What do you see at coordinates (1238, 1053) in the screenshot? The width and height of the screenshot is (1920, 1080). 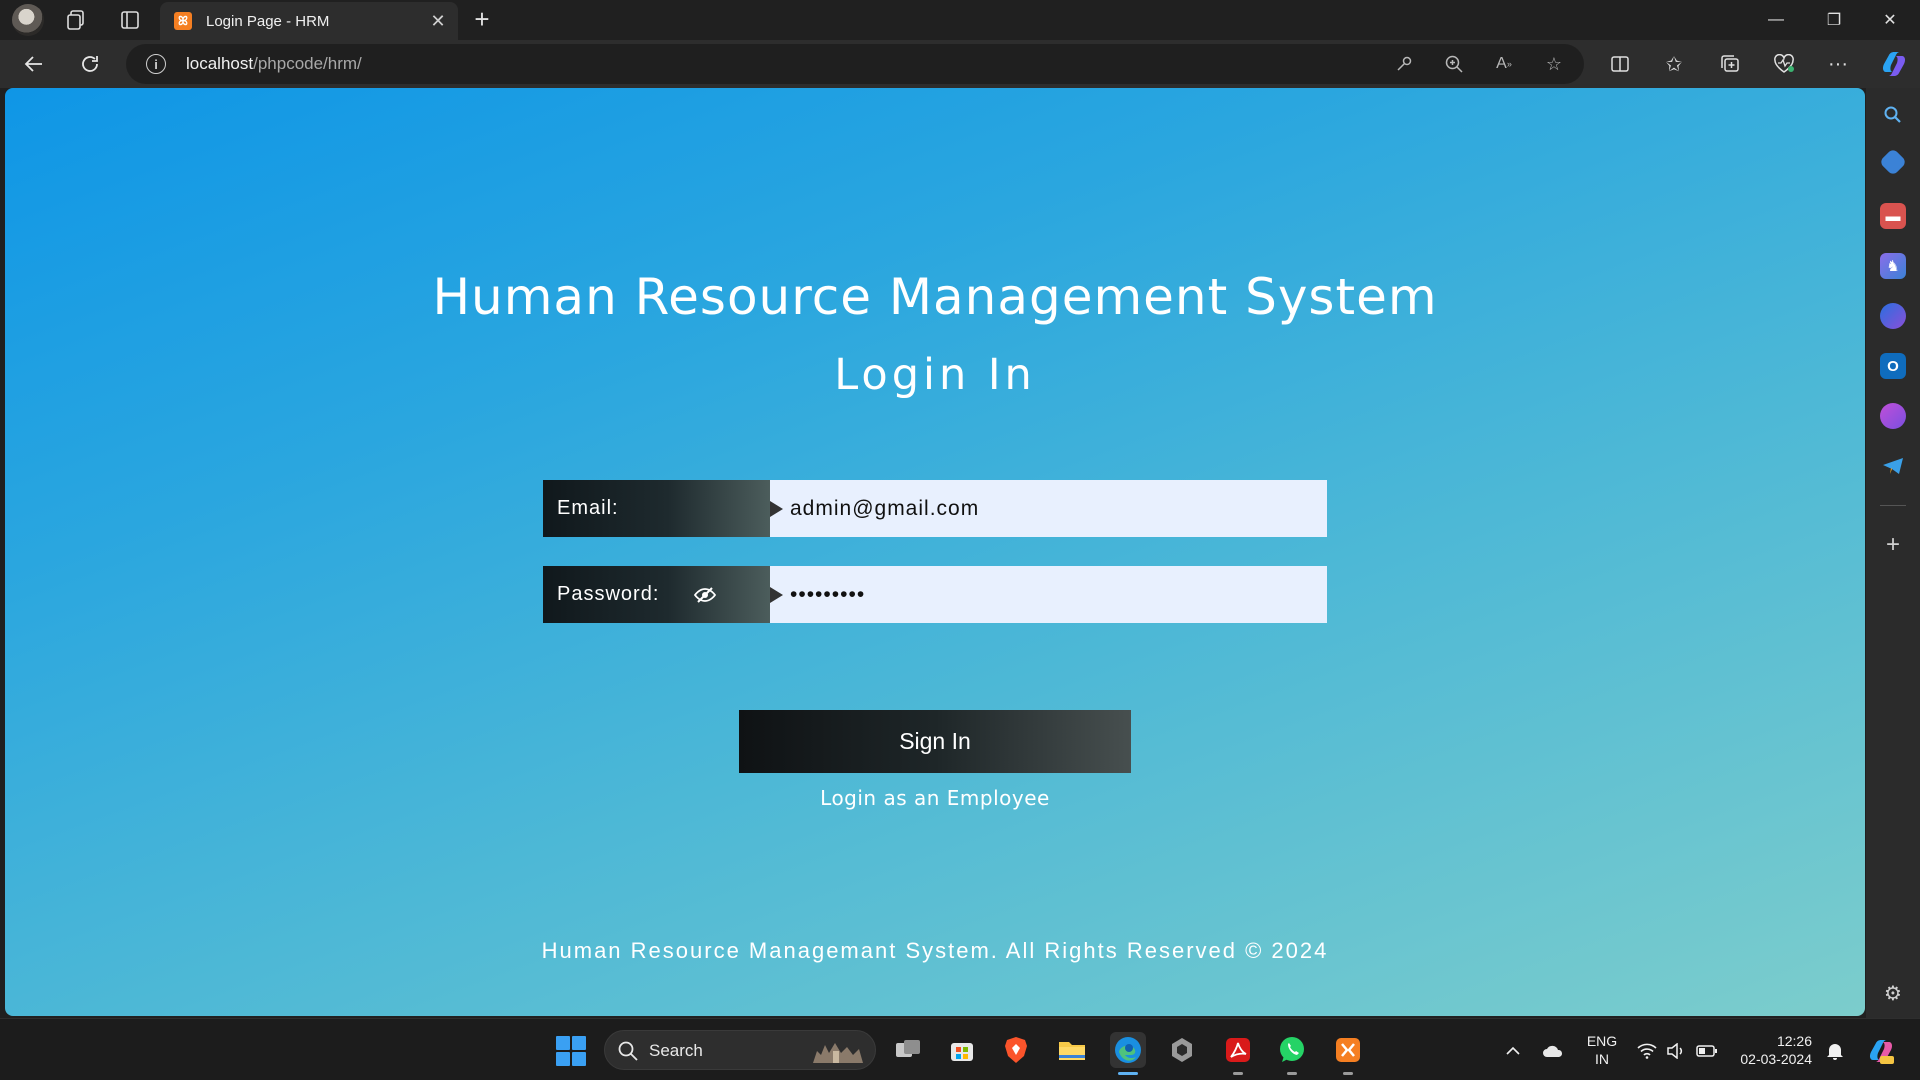 I see `acrobat-reader-icon` at bounding box center [1238, 1053].